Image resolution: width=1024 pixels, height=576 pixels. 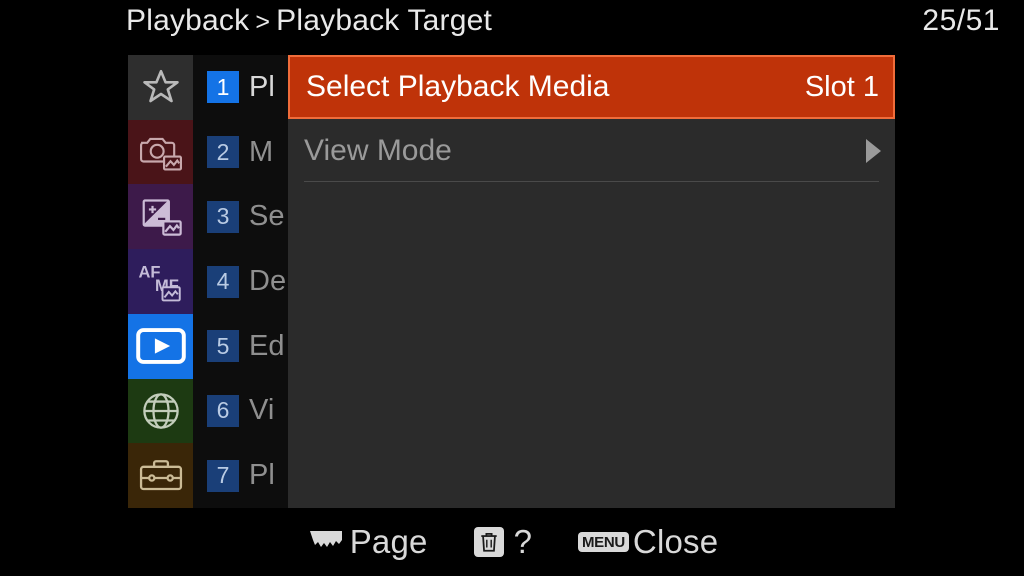 I want to click on tab-label: M, so click(x=261, y=151).